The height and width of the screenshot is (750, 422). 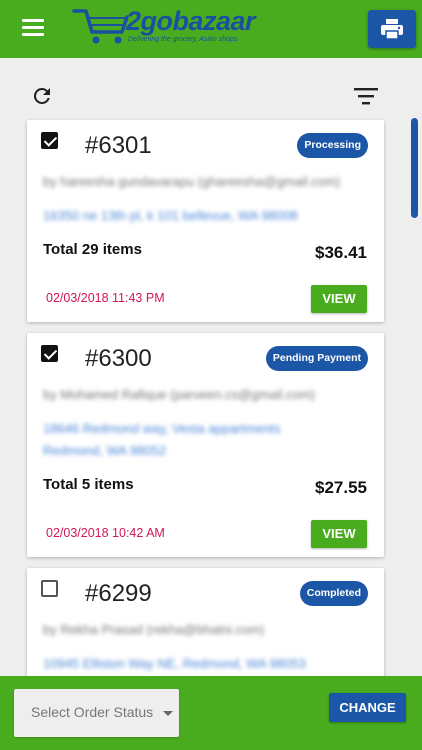 What do you see at coordinates (174, 663) in the screenshot?
I see `delivery-address: 10945 Elliston Way NE, Redmond, WA 98053` at bounding box center [174, 663].